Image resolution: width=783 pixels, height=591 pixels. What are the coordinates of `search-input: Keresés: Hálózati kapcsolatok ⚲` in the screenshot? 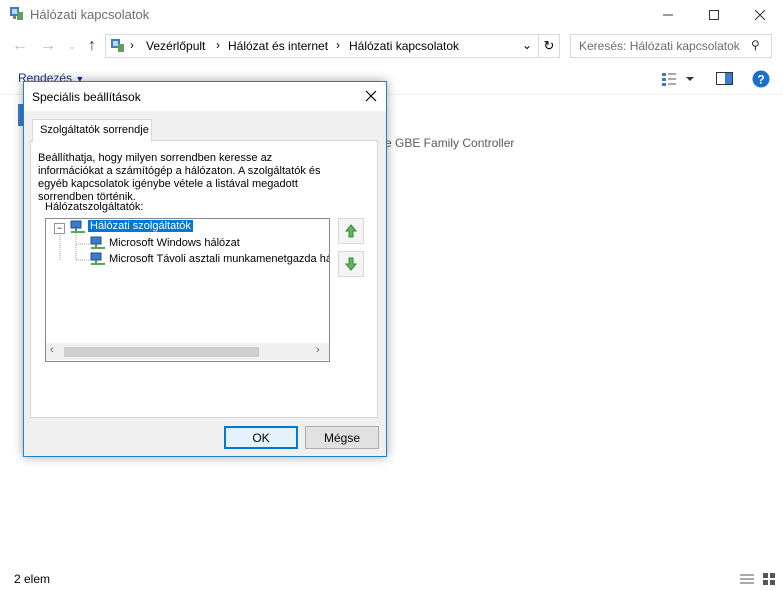 It's located at (671, 46).